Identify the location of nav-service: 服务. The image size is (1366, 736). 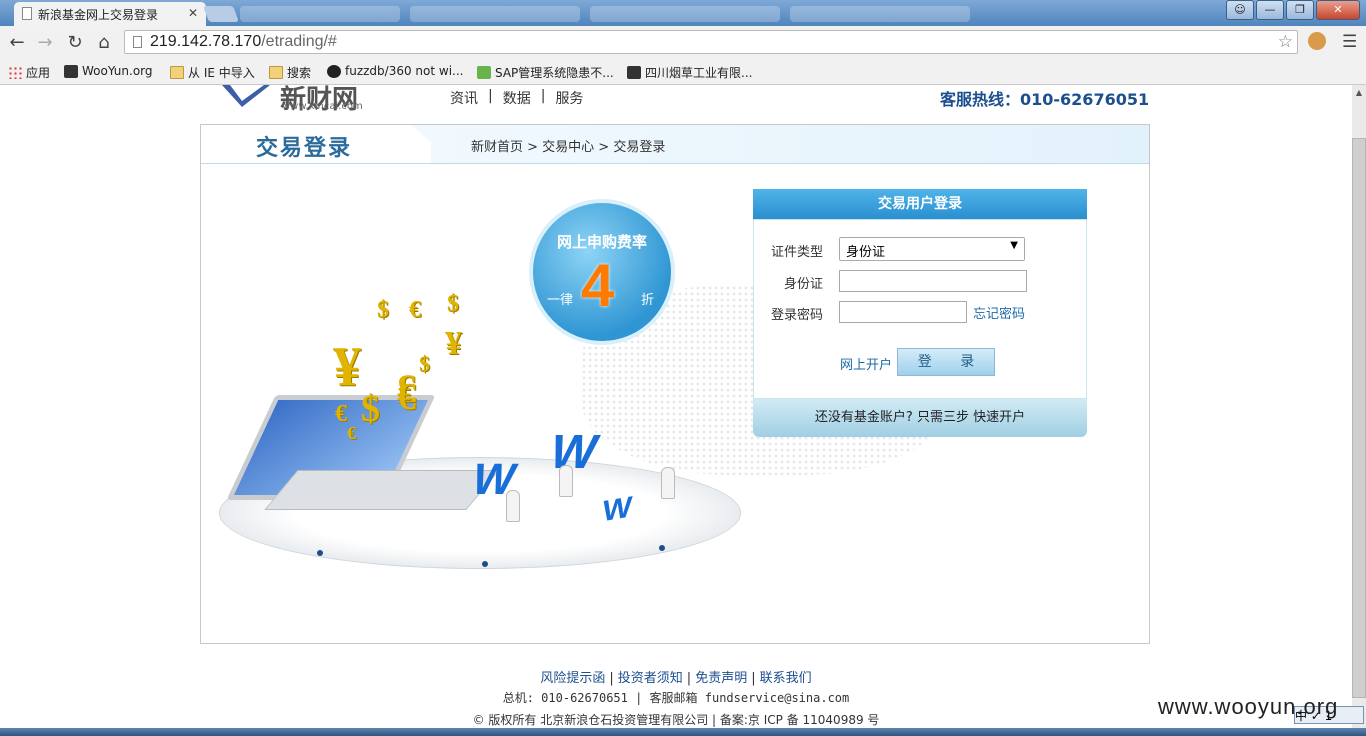
(569, 98).